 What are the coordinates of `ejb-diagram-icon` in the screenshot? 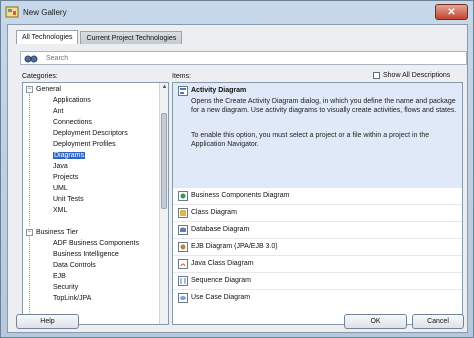 It's located at (183, 246).